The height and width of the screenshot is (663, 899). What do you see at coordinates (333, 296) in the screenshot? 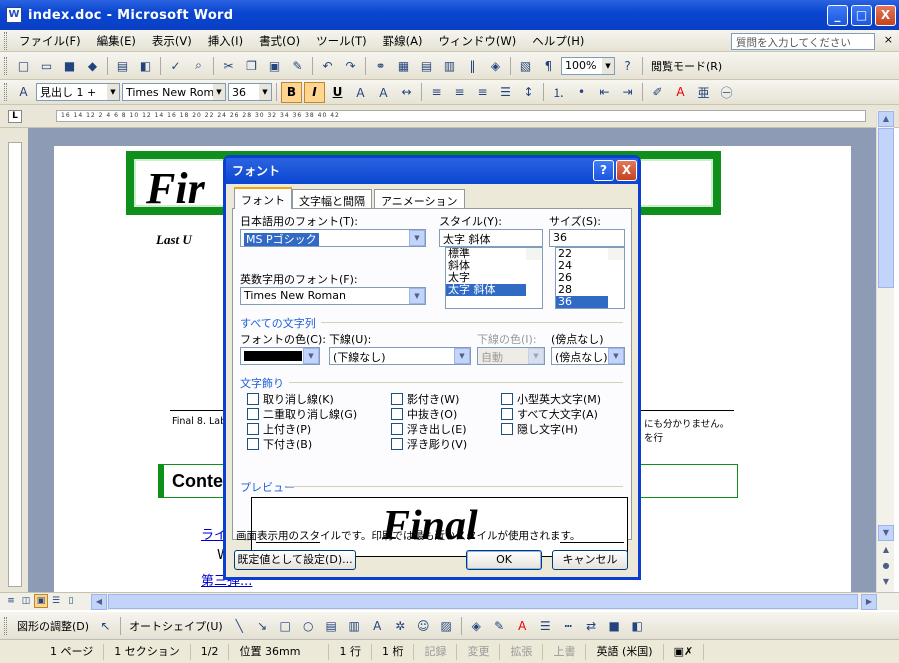
I see `en-font-select: Times New Roman ▼` at bounding box center [333, 296].